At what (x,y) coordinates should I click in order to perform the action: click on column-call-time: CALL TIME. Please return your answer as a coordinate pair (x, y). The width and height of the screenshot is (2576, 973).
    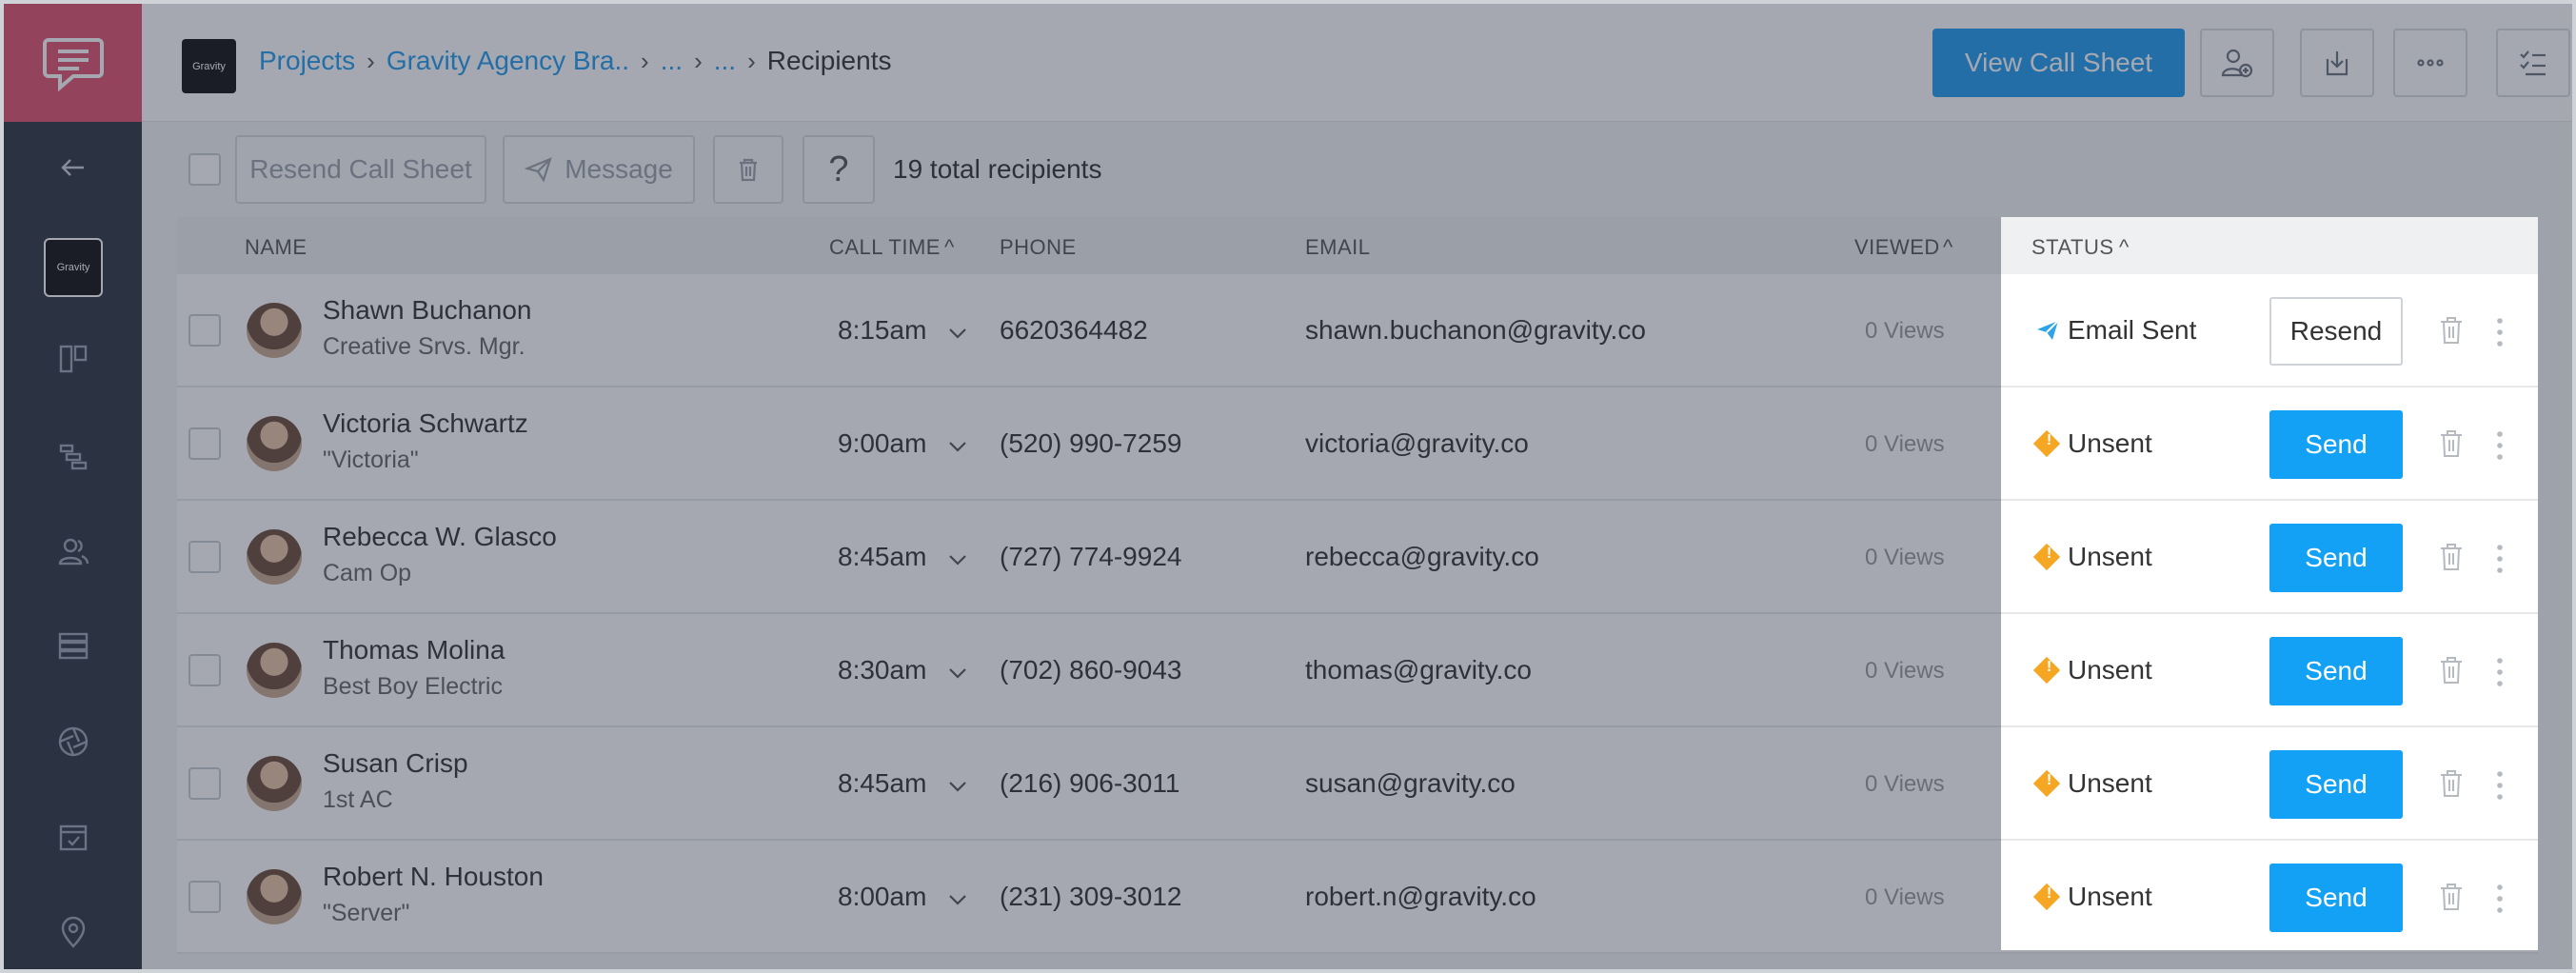
    Looking at the image, I should click on (885, 247).